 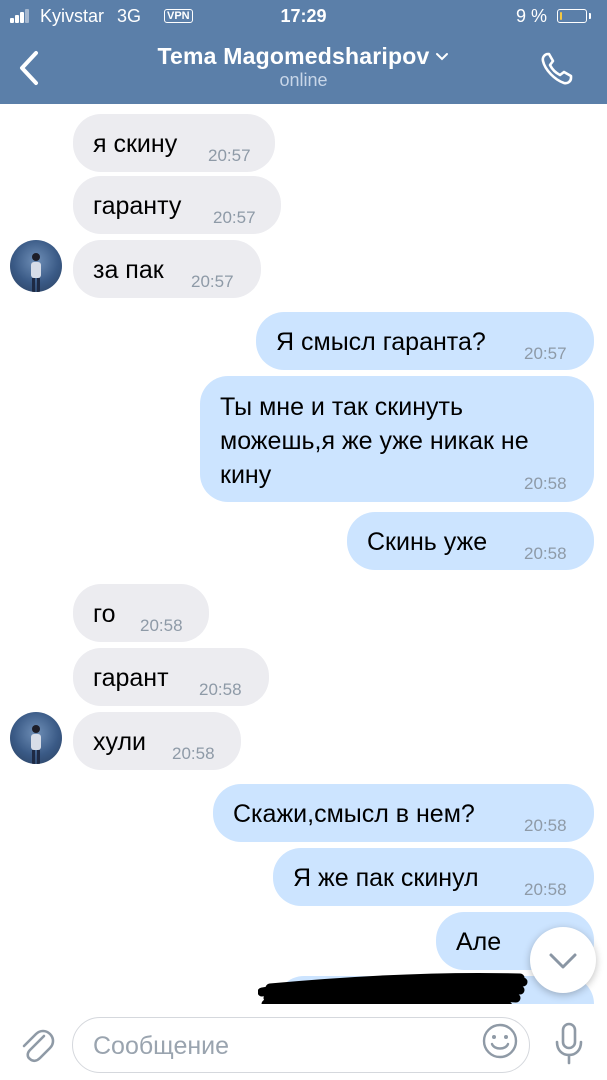 I want to click on presence-status: online, so click(x=303, y=80).